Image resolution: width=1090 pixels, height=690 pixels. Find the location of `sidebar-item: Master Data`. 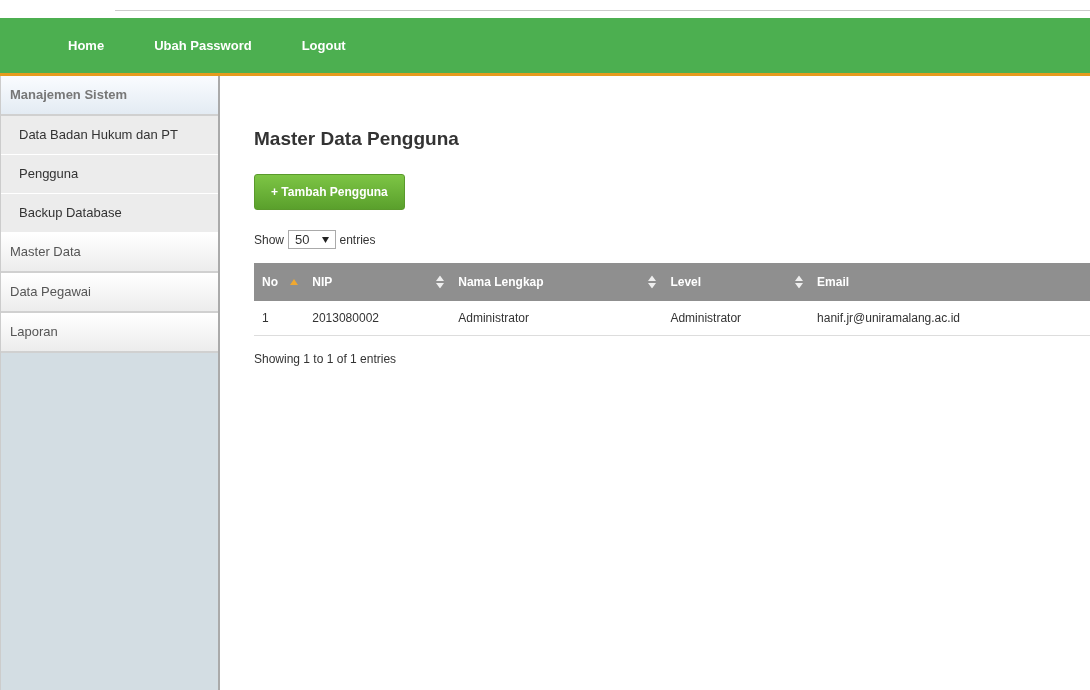

sidebar-item: Master Data is located at coordinates (109, 253).